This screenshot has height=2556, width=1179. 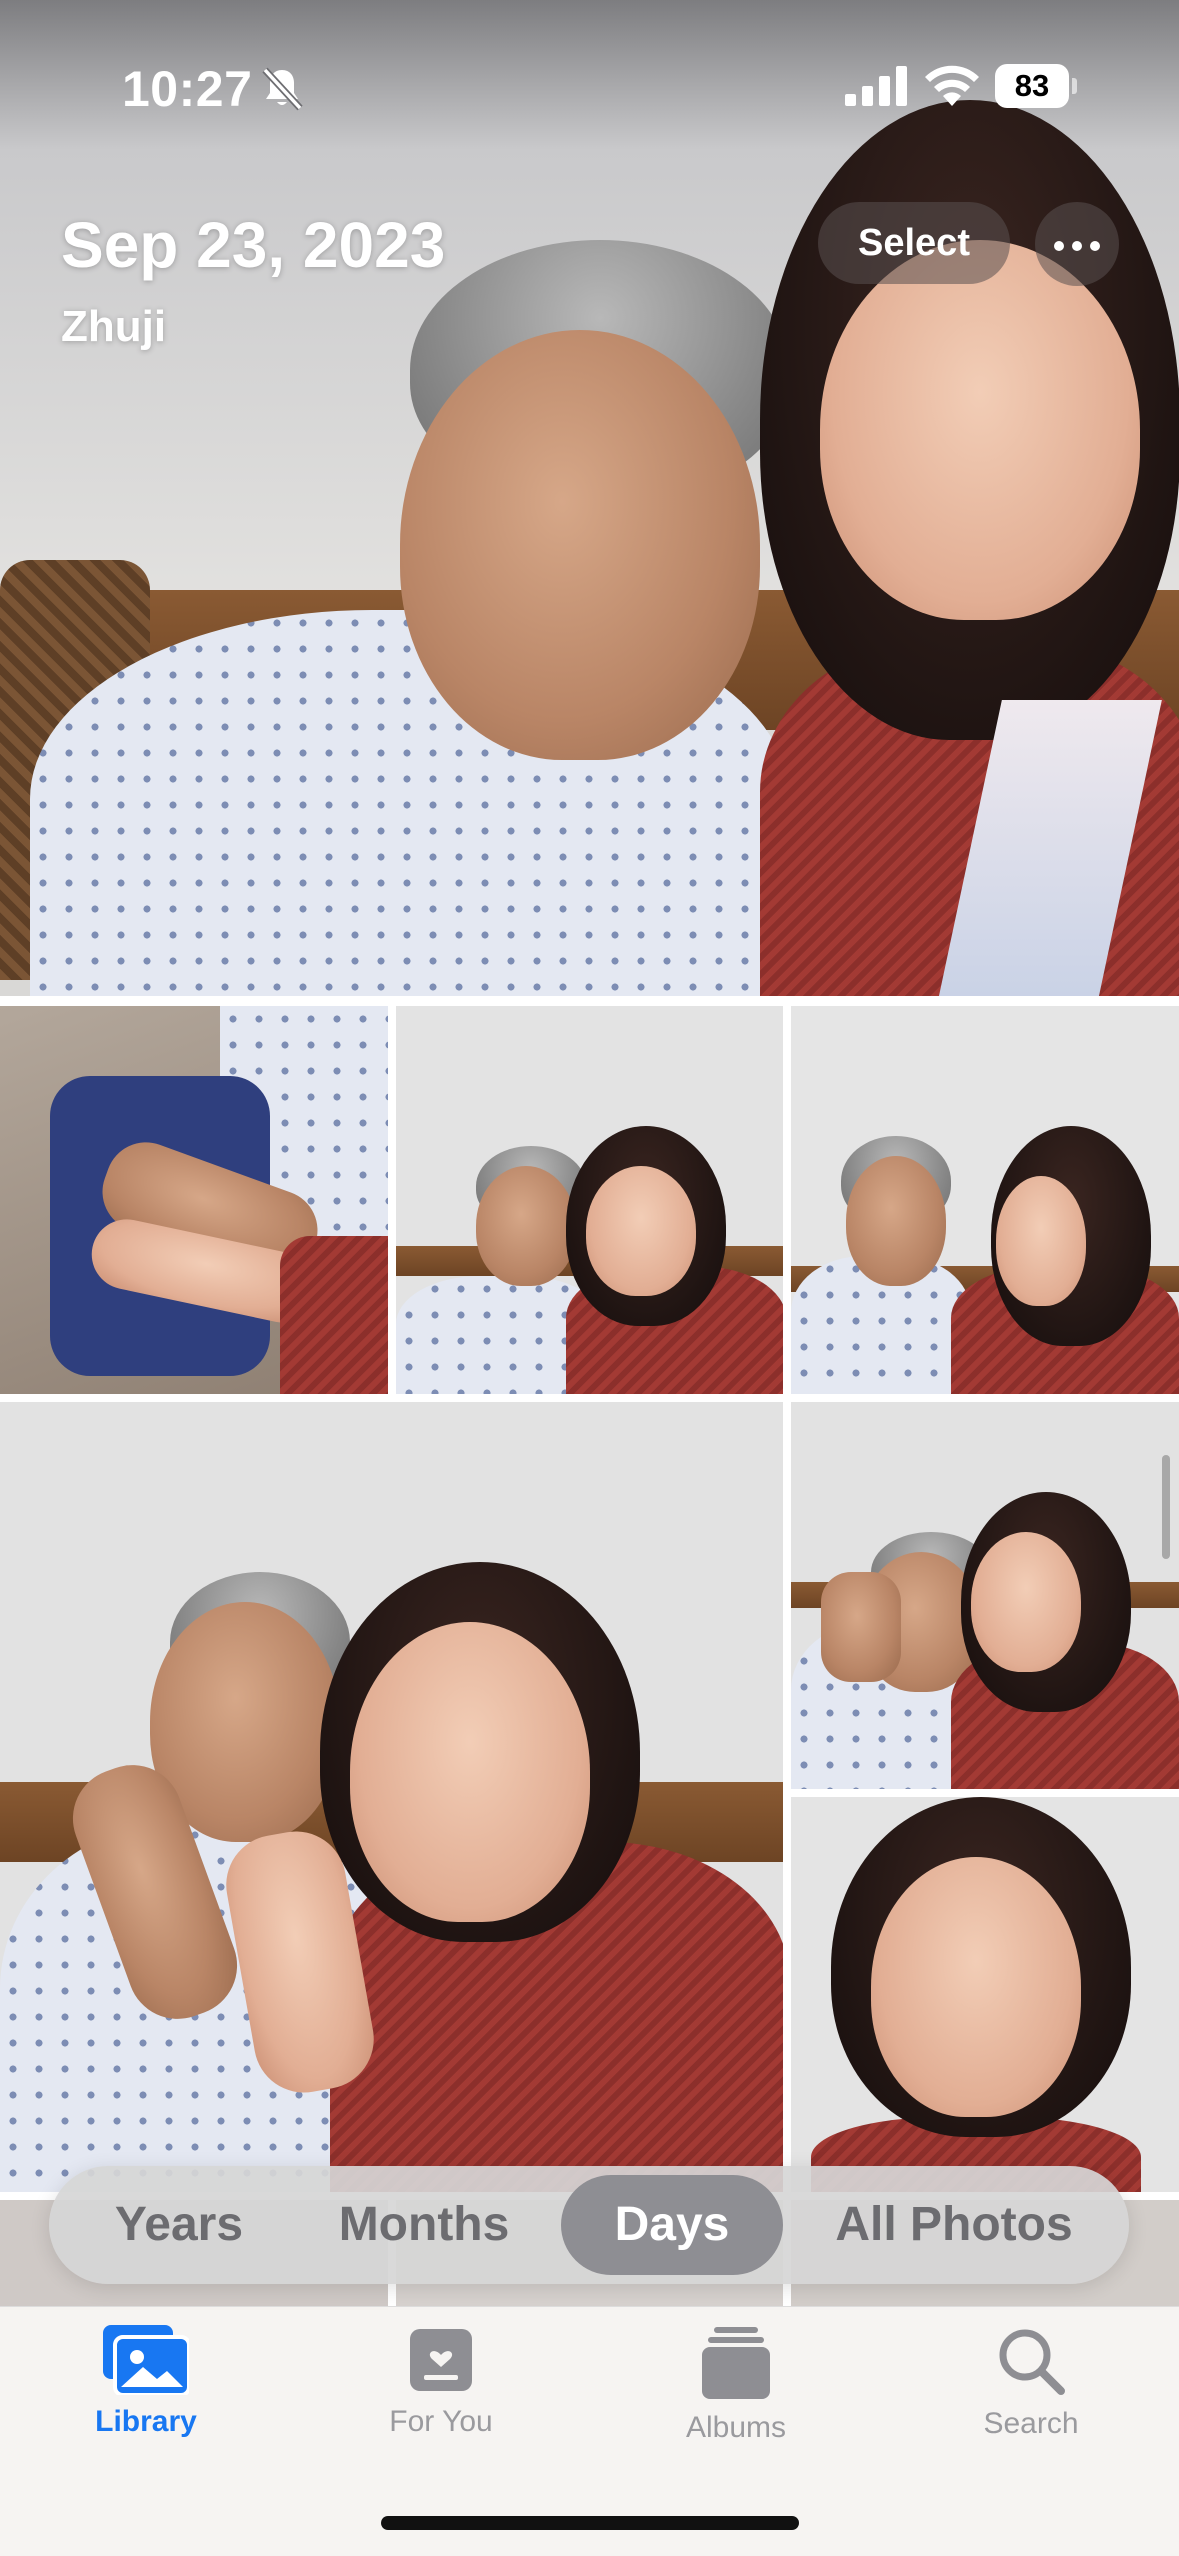 What do you see at coordinates (146, 2360) in the screenshot?
I see `photo-library-icon` at bounding box center [146, 2360].